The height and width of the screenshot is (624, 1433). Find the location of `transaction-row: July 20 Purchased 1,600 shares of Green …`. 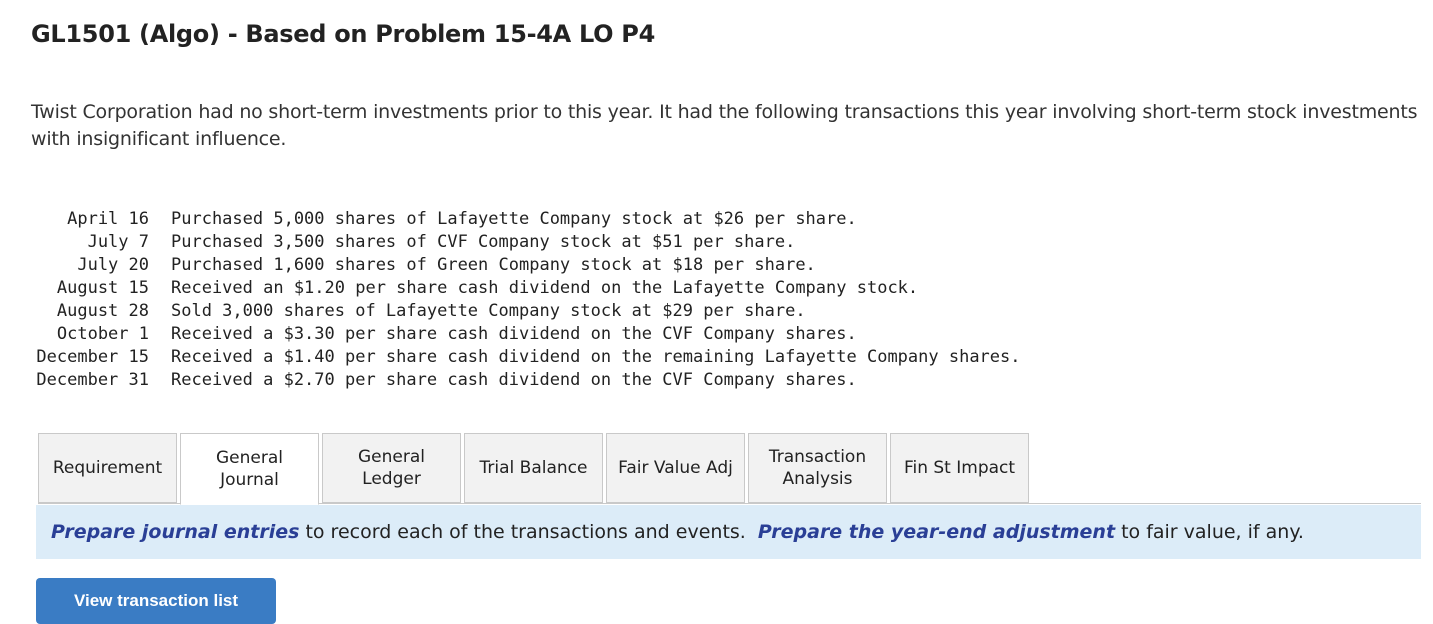

transaction-row: July 20 Purchased 1,600 shares of Green … is located at coordinates (526, 265).